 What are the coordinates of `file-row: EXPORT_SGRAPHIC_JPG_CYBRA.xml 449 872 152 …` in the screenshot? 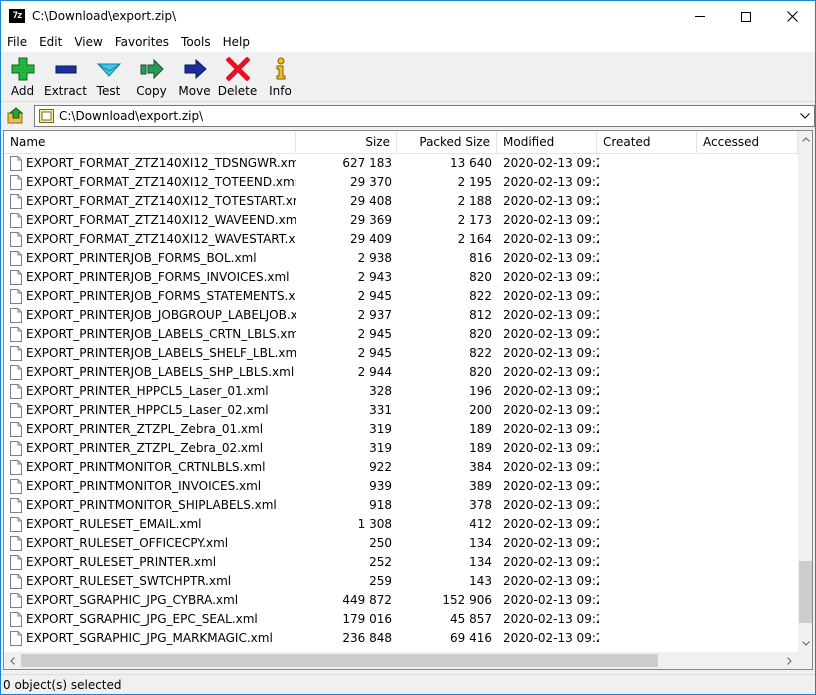 It's located at (401, 600).